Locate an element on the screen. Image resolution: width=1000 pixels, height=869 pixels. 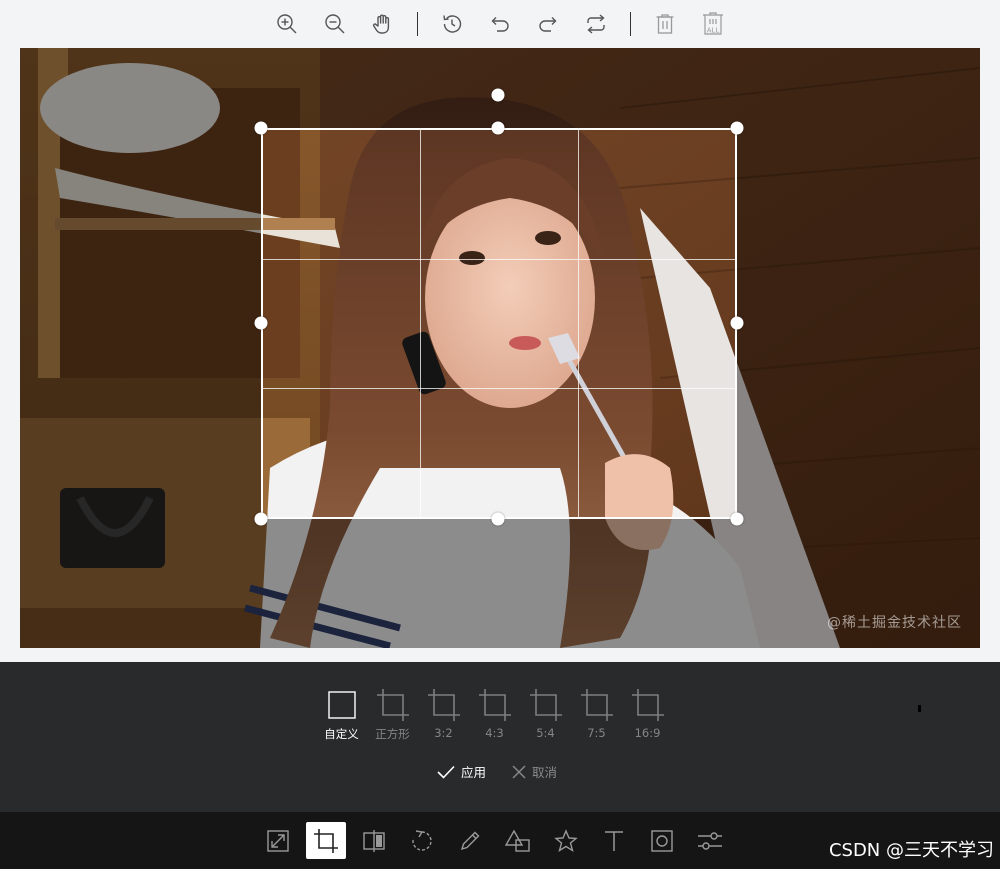
ratio-custom-button: 自定义 is located at coordinates (341, 715).